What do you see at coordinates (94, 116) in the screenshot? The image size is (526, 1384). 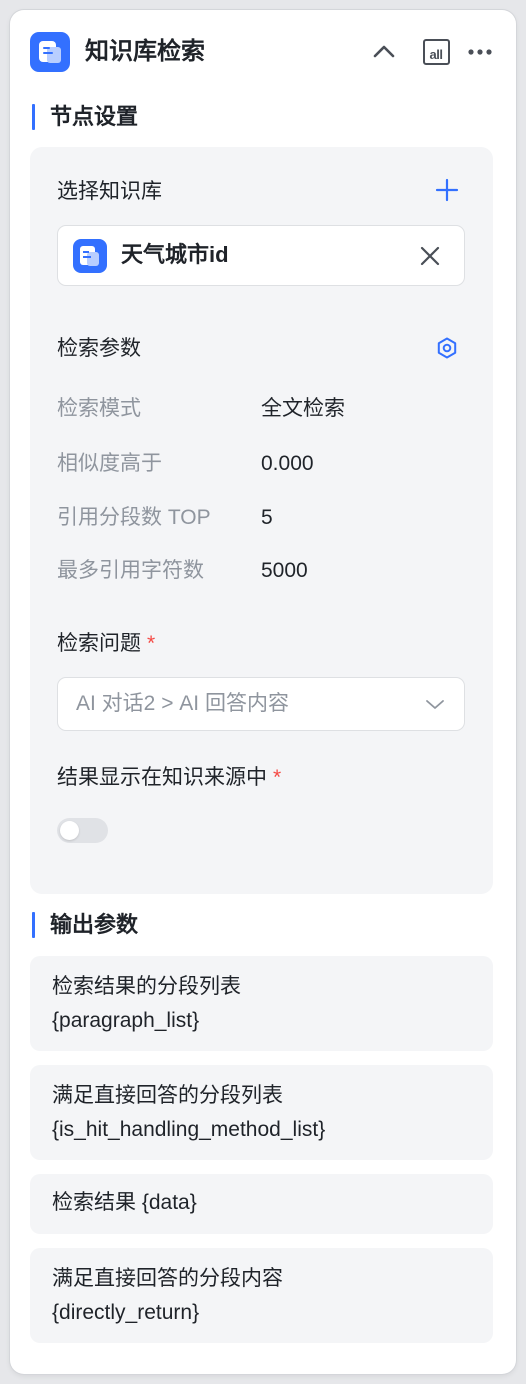 I see `node-settings-title: 节点设置` at bounding box center [94, 116].